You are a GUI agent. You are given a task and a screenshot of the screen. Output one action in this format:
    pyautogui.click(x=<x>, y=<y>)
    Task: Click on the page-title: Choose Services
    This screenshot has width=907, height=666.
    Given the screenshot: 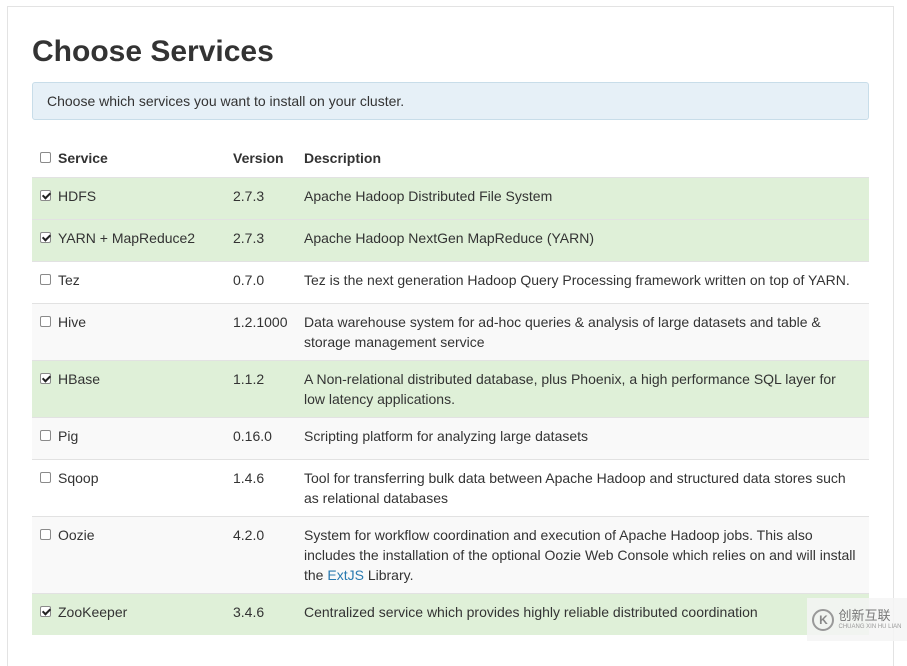 What is the action you would take?
    pyautogui.click(x=153, y=51)
    